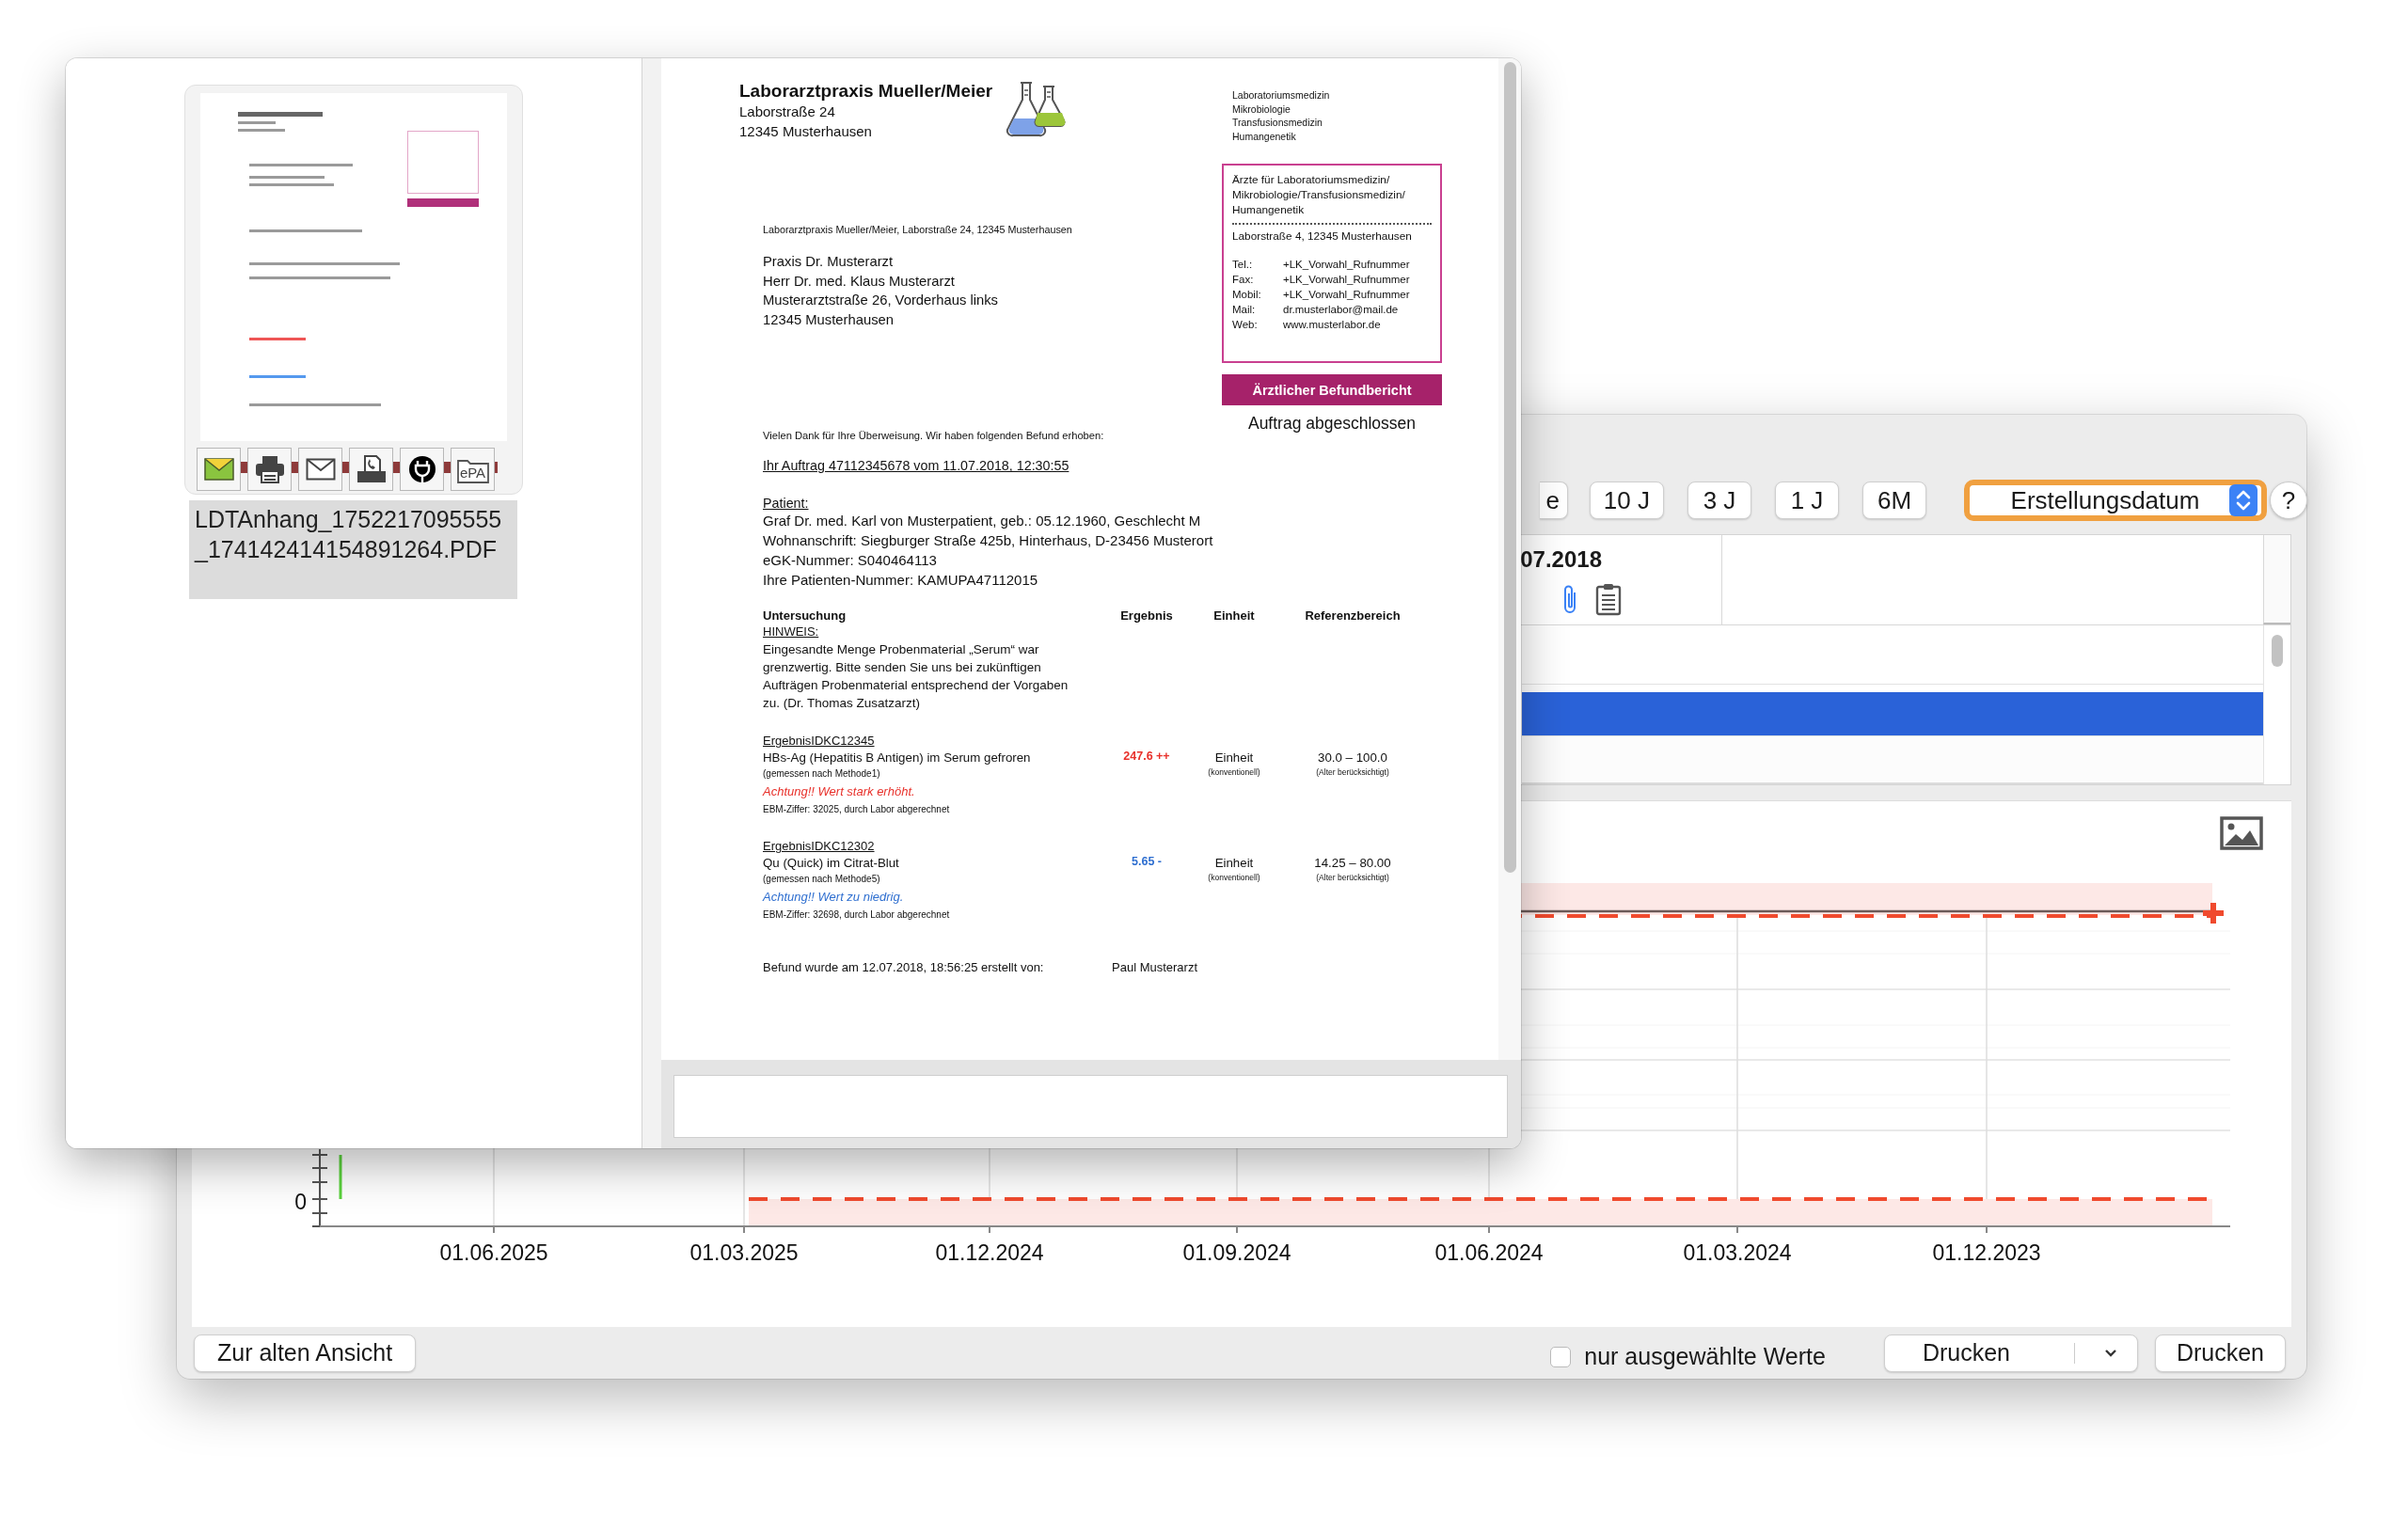 The width and height of the screenshot is (2408, 1516). Describe the element at coordinates (829, 320) in the screenshot. I see `recipient-line: 12345 Musterhausen` at that location.